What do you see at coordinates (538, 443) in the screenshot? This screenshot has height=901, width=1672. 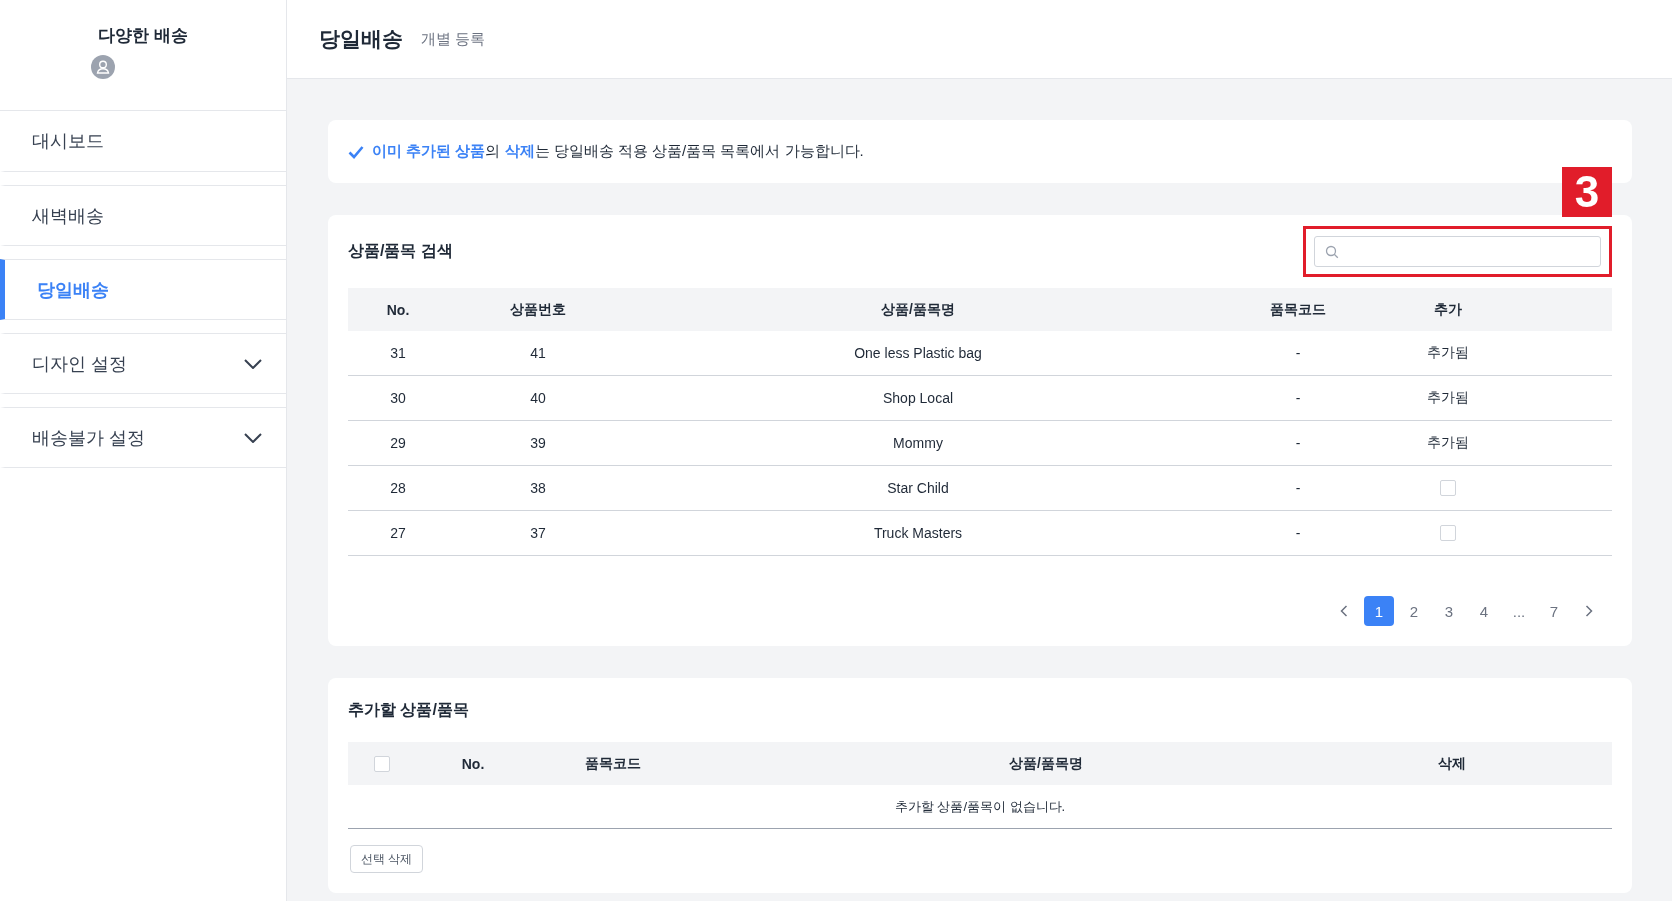 I see `table-cell: 39` at bounding box center [538, 443].